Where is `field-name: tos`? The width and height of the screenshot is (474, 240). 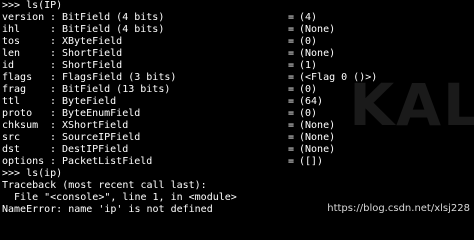
field-name: tos is located at coordinates (11, 41).